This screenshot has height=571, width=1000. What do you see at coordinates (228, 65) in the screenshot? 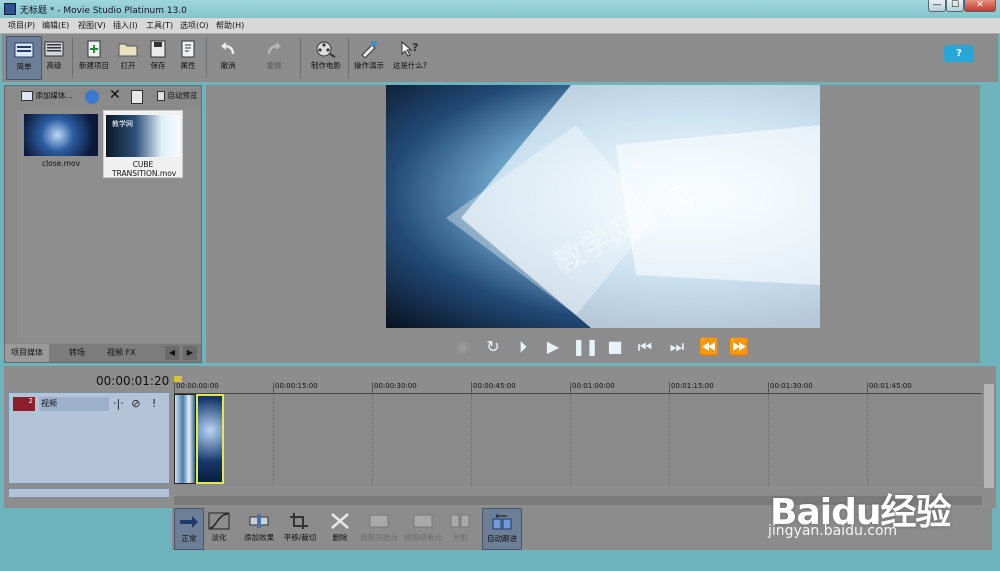
I see `undo-label: 撤消` at bounding box center [228, 65].